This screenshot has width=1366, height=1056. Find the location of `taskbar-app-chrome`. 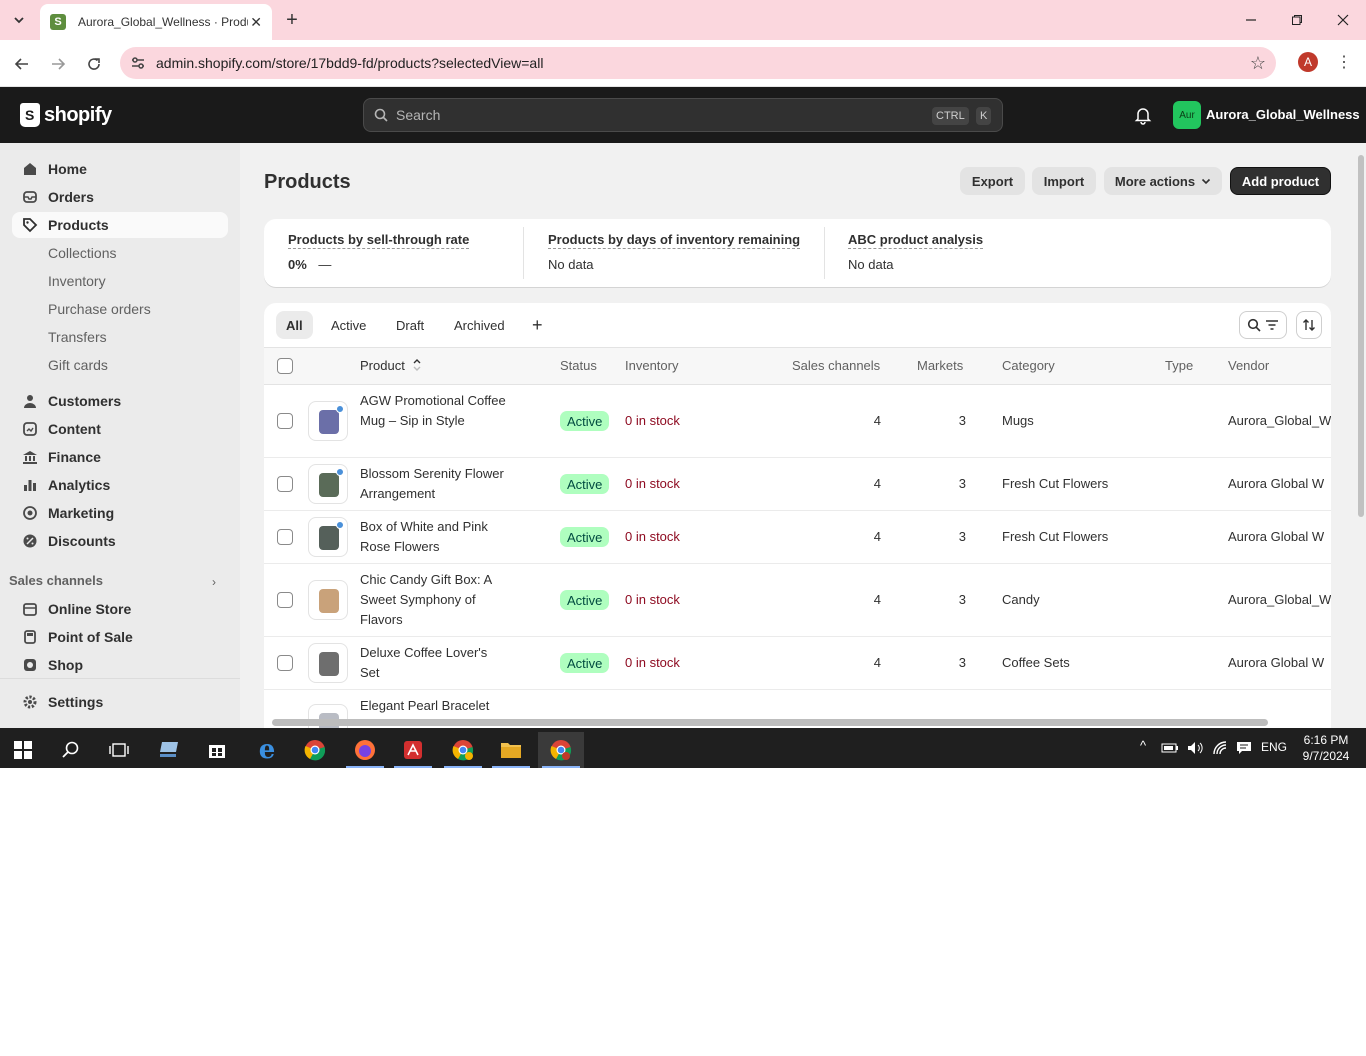

taskbar-app-chrome is located at coordinates (315, 750).